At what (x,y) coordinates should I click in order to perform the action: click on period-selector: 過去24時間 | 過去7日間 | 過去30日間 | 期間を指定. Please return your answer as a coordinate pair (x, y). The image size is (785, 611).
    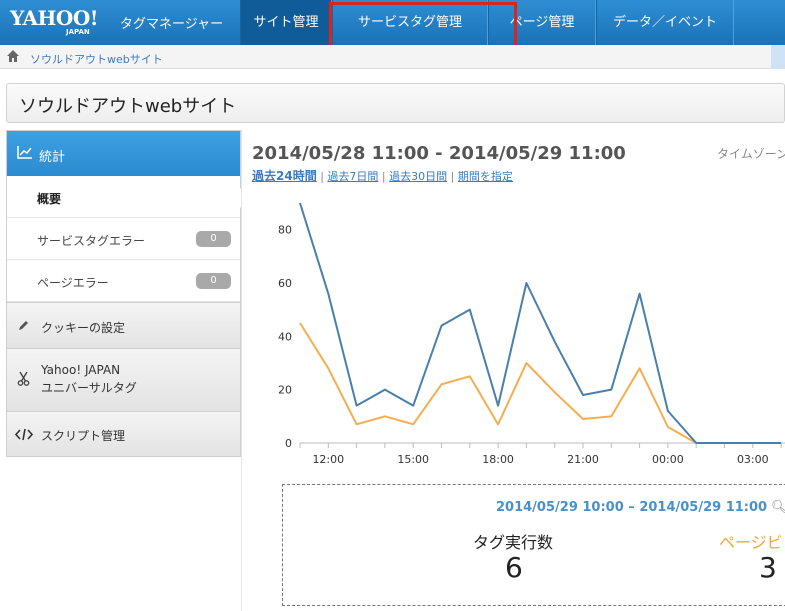
    Looking at the image, I should click on (382, 175).